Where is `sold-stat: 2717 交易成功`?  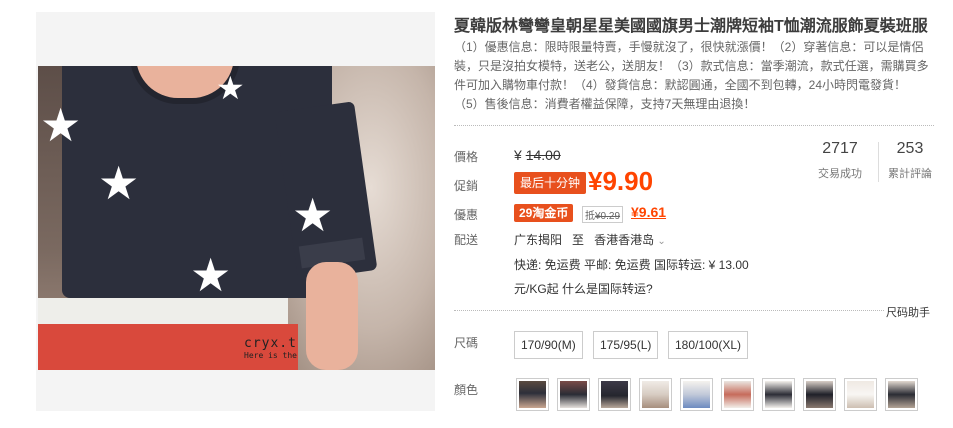
sold-stat: 2717 交易成功 is located at coordinates (840, 160).